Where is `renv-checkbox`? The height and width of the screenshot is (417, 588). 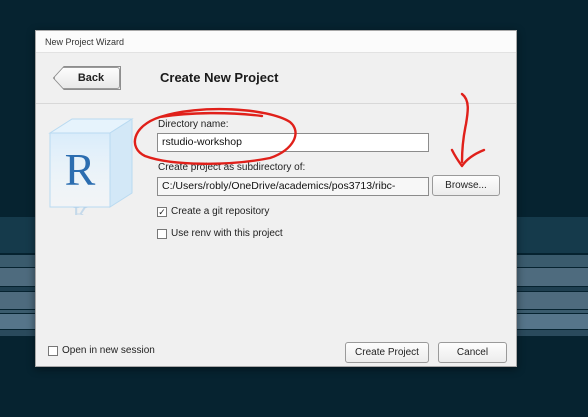
renv-checkbox is located at coordinates (162, 233).